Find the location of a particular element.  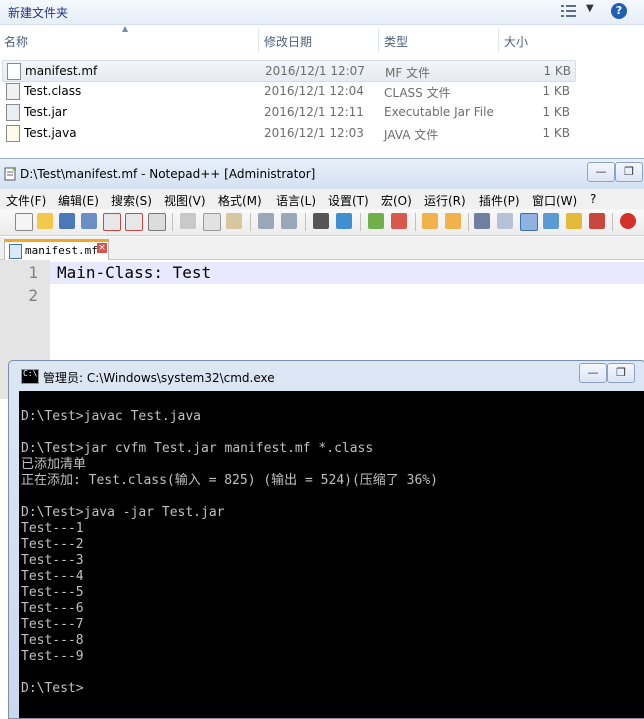

file-date: 2016/12/1 12:07 is located at coordinates (315, 71).